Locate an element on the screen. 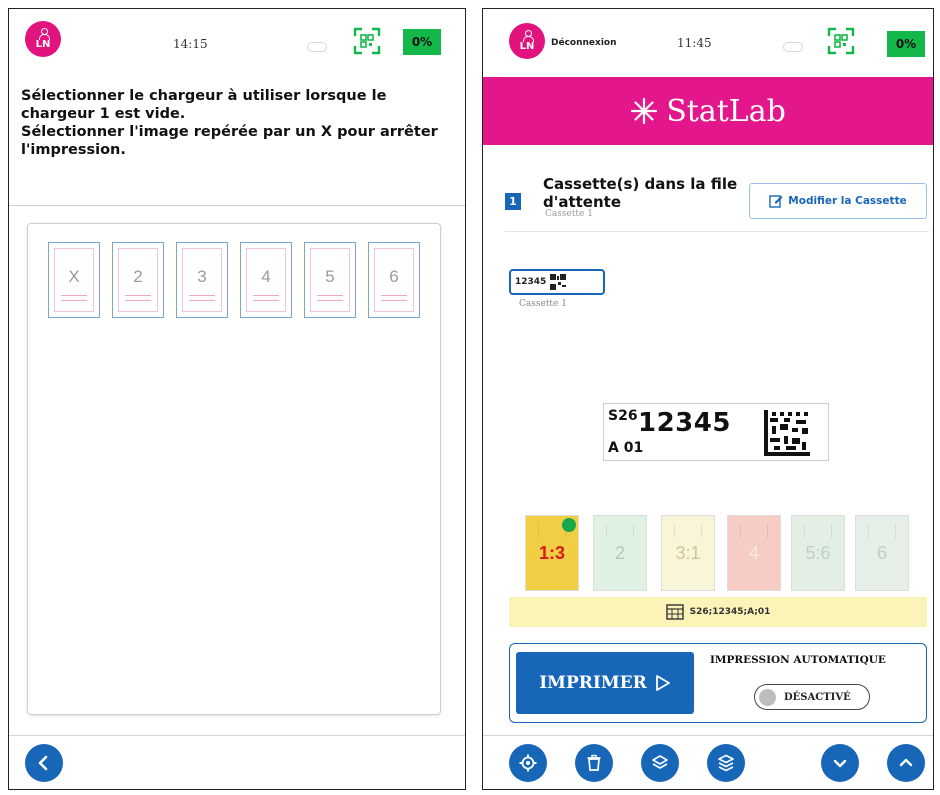 This screenshot has width=940, height=795. queue-subtitle: Cassette 1 is located at coordinates (569, 214).